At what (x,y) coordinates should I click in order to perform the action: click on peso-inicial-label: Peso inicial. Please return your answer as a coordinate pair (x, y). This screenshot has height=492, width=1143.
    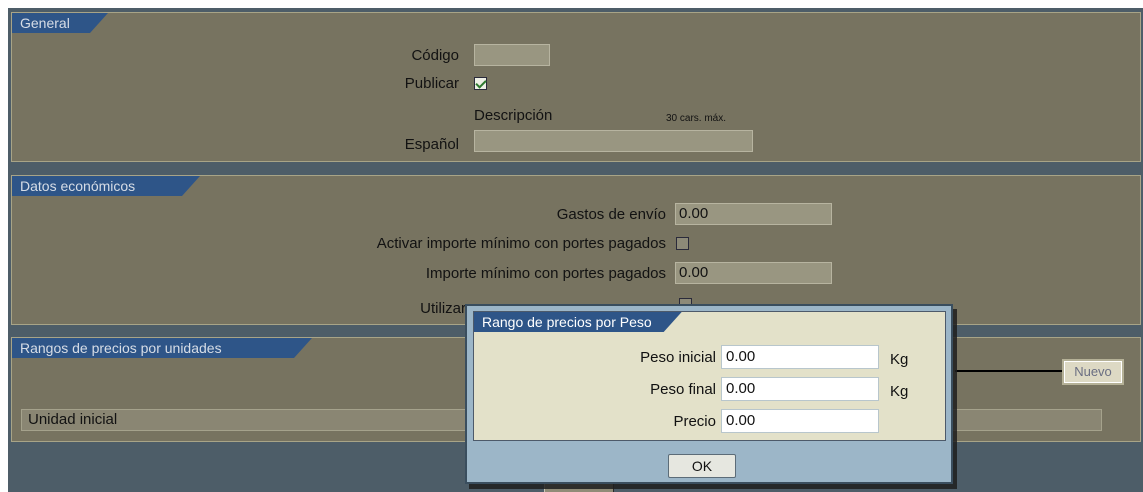
    Looking at the image, I should click on (678, 357).